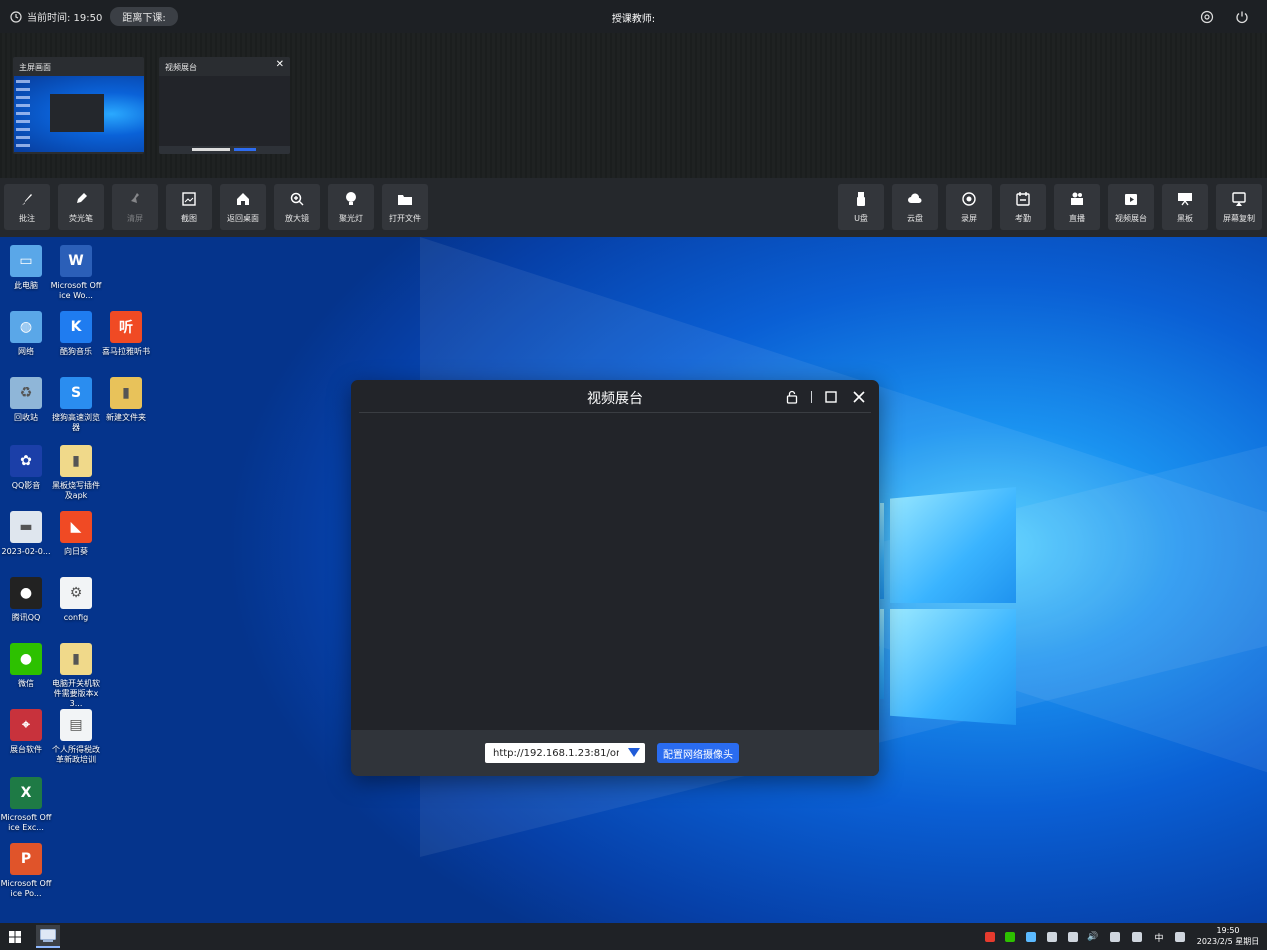  What do you see at coordinates (1131, 207) in the screenshot?
I see `tool-video-booth: 视频展台` at bounding box center [1131, 207].